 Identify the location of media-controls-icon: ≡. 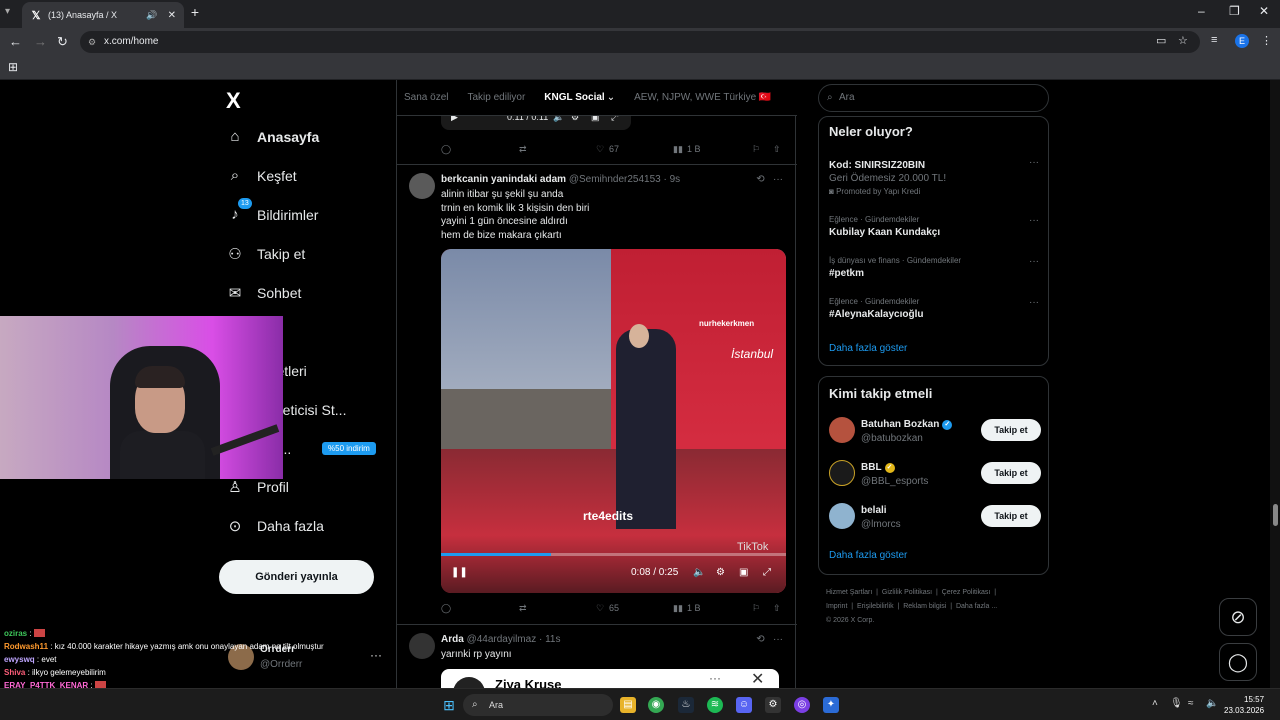
(1214, 40).